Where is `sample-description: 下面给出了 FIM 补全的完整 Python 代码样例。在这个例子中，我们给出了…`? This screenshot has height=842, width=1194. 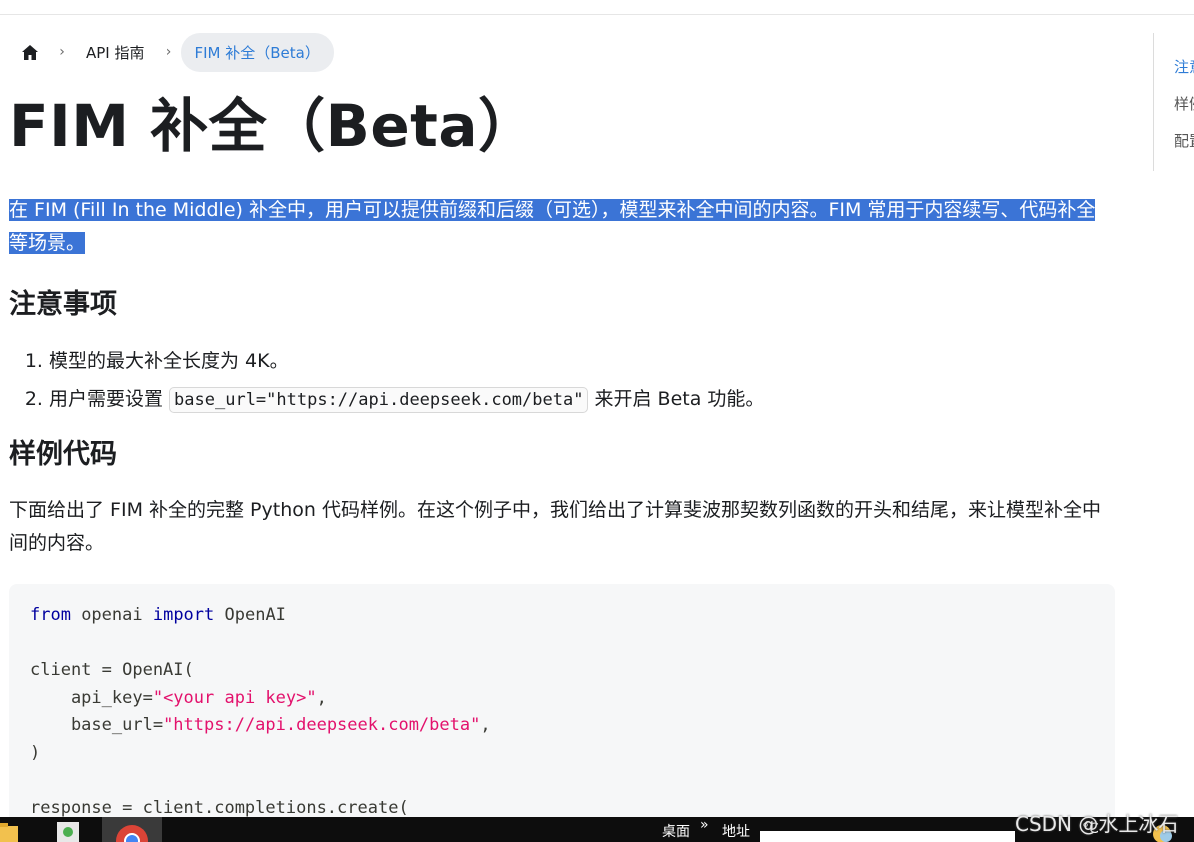
sample-description: 下面给出了 FIM 补全的完整 Python 代码样例。在这个例子中，我们给出了… is located at coordinates (555, 526).